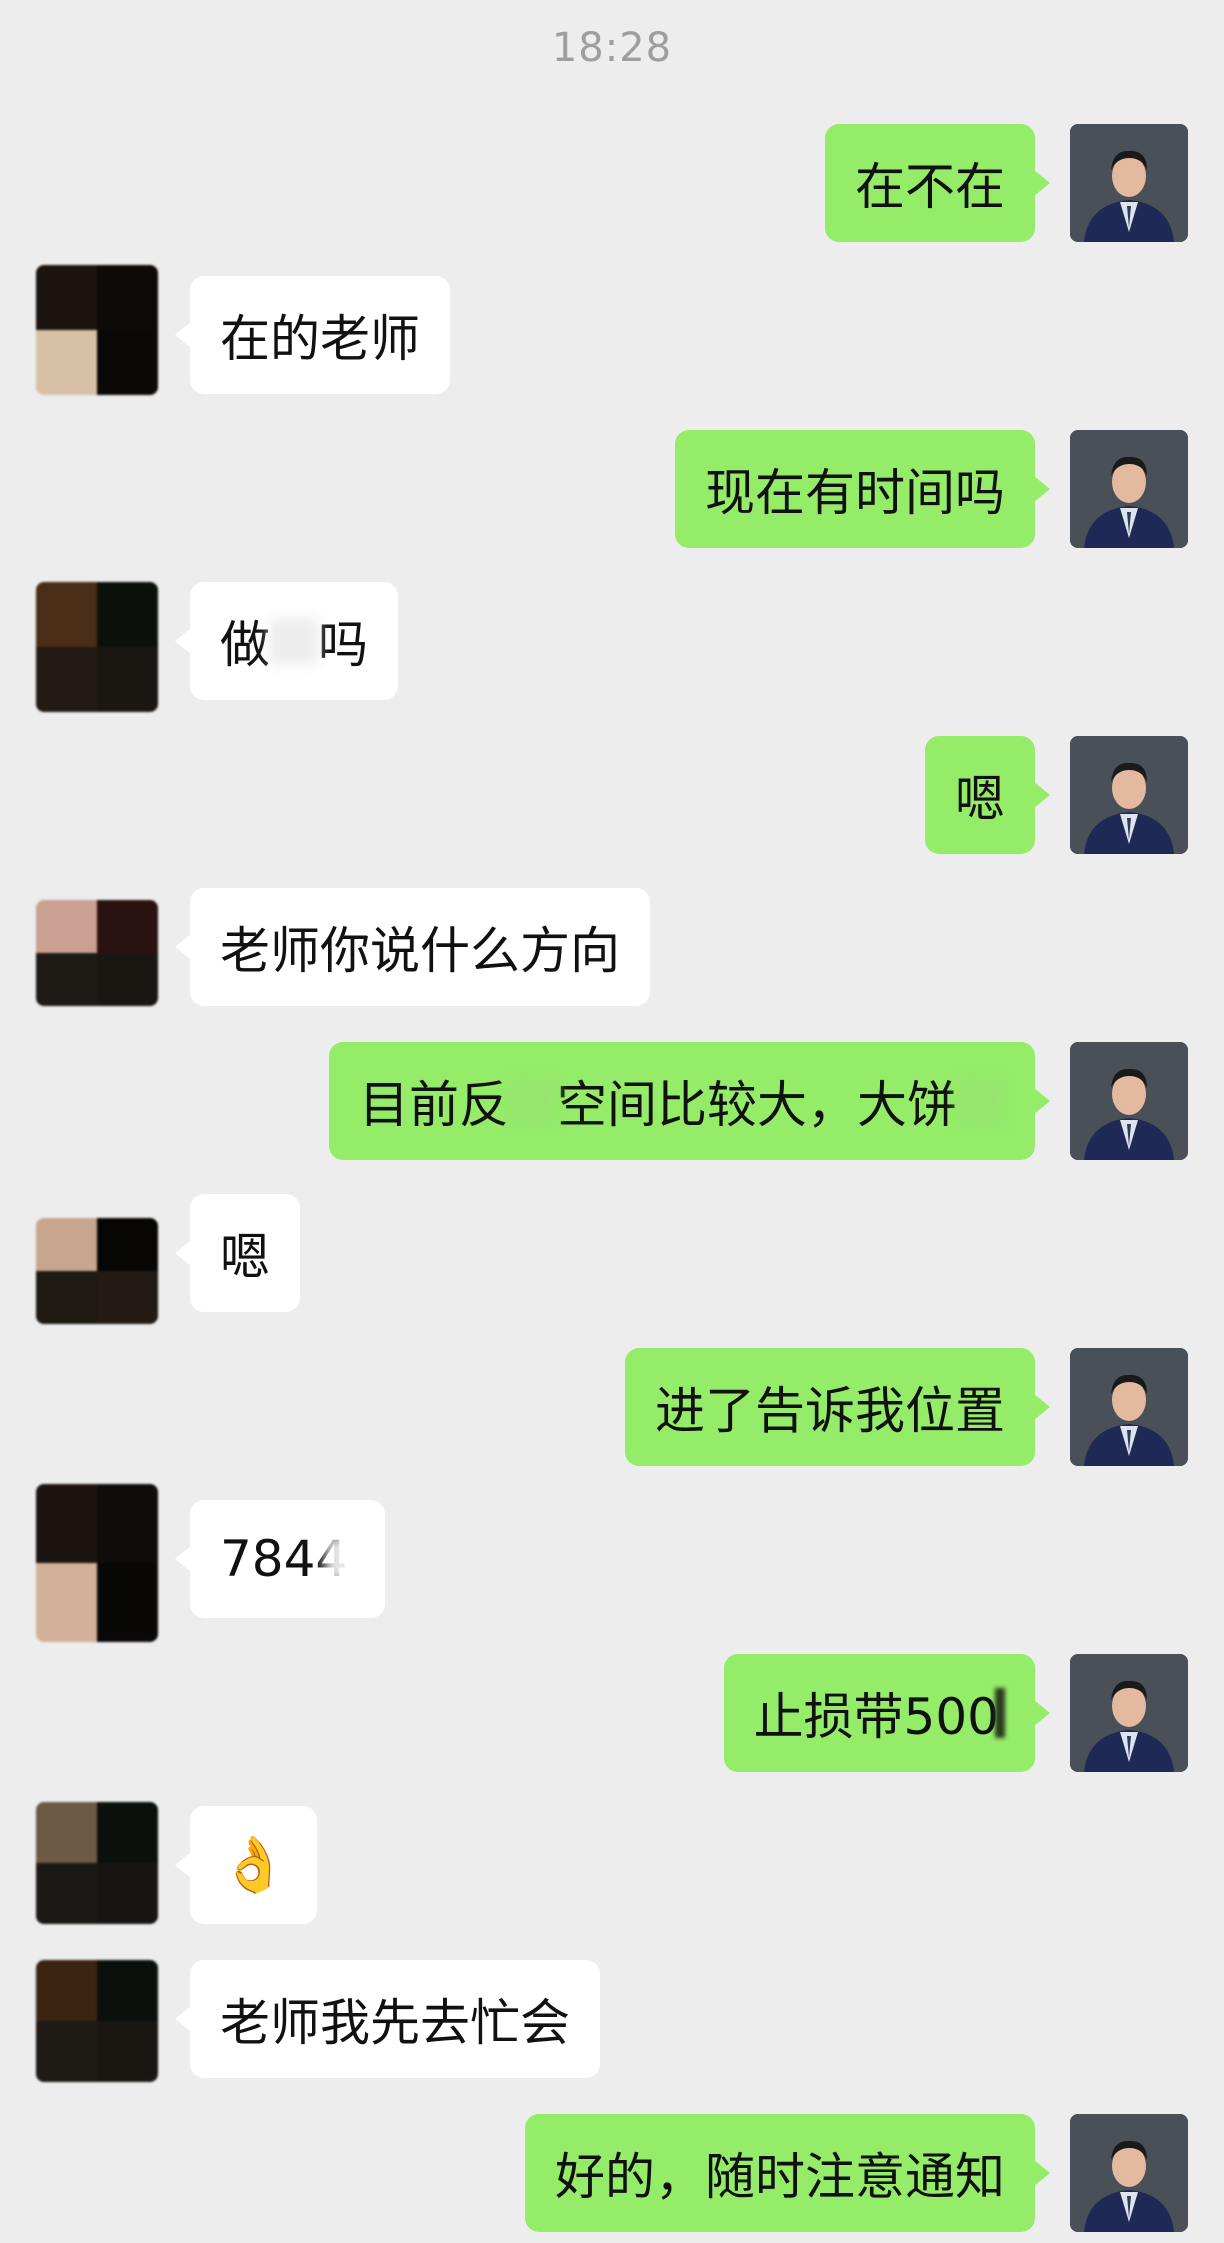  I want to click on message-row: 做吗, so click(612, 647).